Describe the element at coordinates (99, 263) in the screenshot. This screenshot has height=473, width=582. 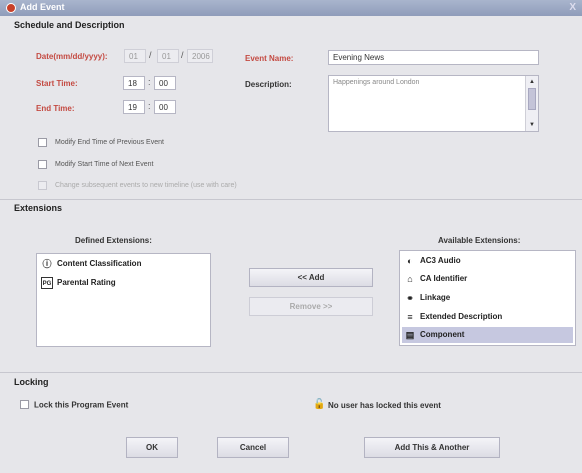
I see `list-item-label: Content Classification` at that location.